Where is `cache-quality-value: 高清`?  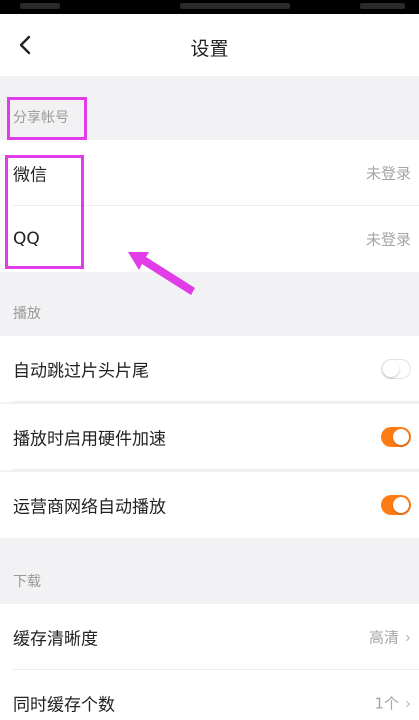 cache-quality-value: 高清 is located at coordinates (383, 637).